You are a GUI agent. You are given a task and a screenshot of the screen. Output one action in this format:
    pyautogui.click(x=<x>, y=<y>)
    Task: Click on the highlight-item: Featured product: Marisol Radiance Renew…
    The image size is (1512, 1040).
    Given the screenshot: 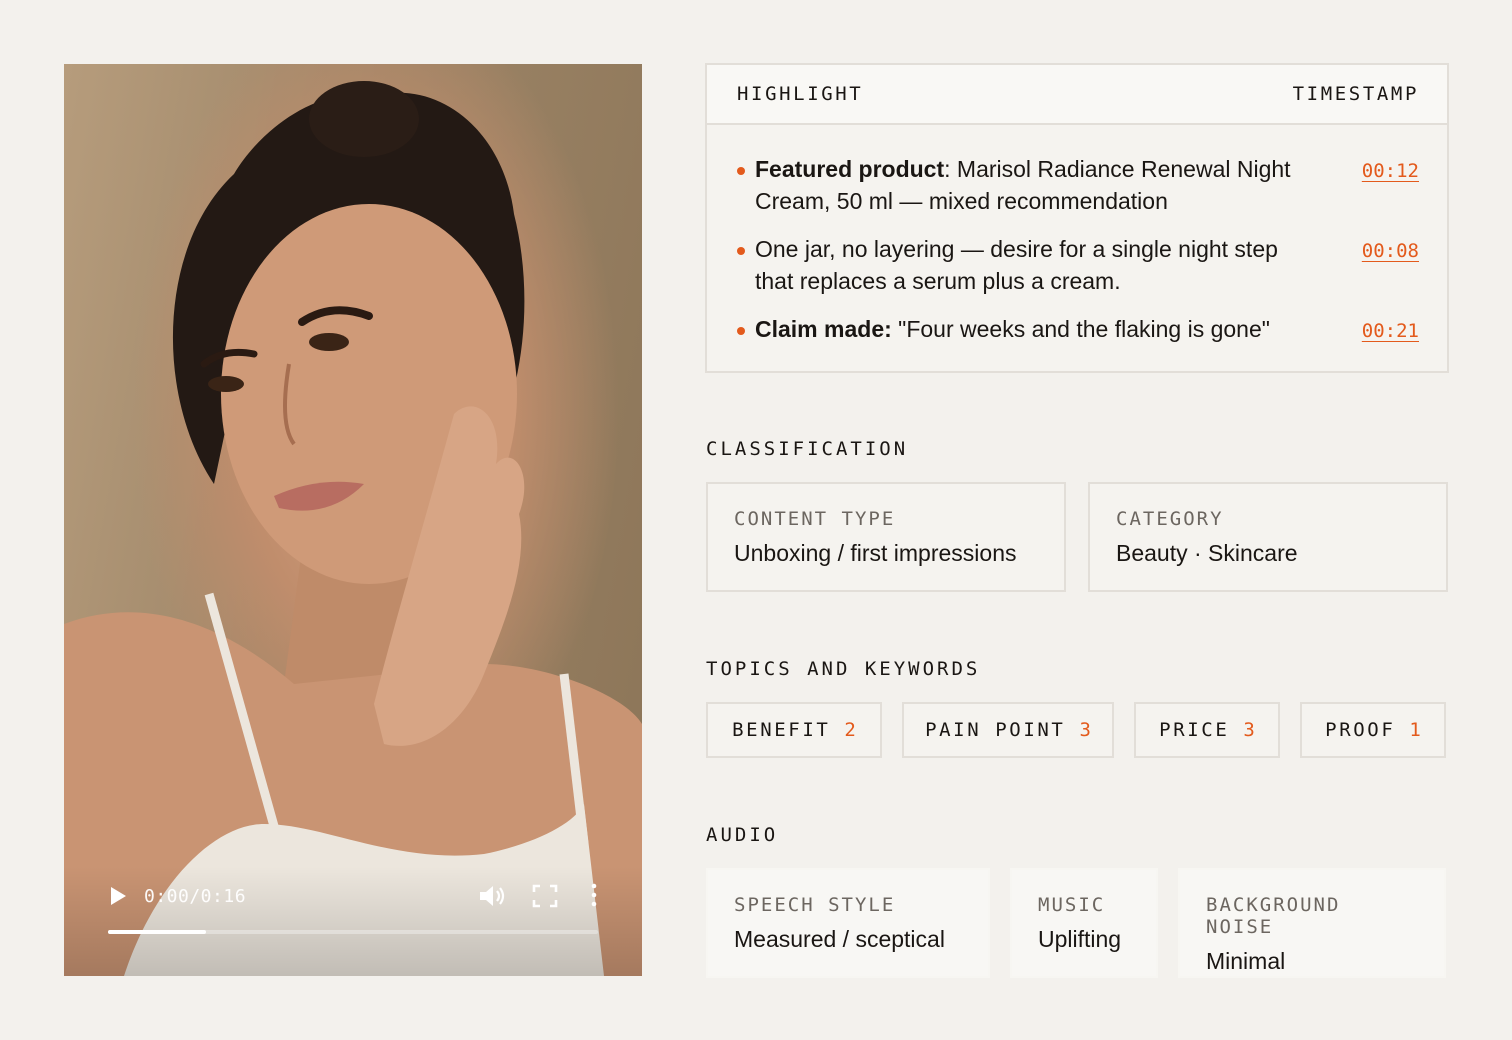 What is the action you would take?
    pyautogui.click(x=1077, y=185)
    